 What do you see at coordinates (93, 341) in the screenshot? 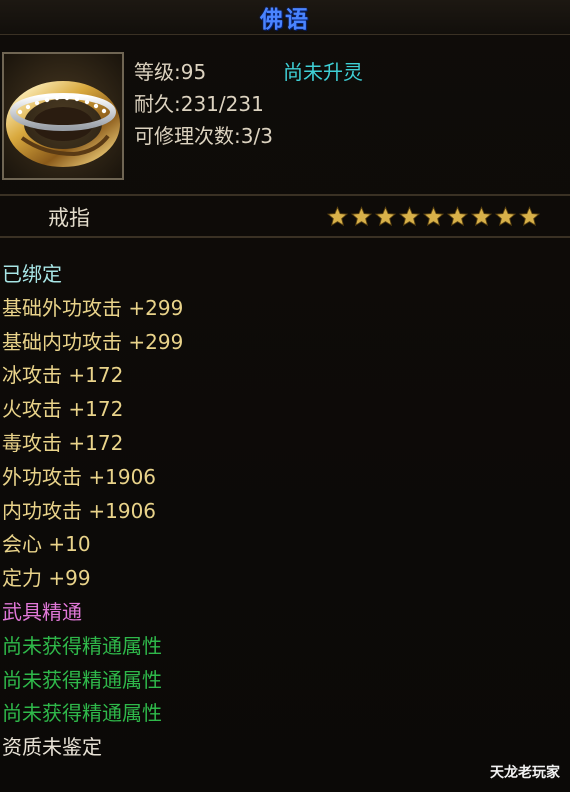
I see `attribute-line: 基础内功攻击 +299` at bounding box center [93, 341].